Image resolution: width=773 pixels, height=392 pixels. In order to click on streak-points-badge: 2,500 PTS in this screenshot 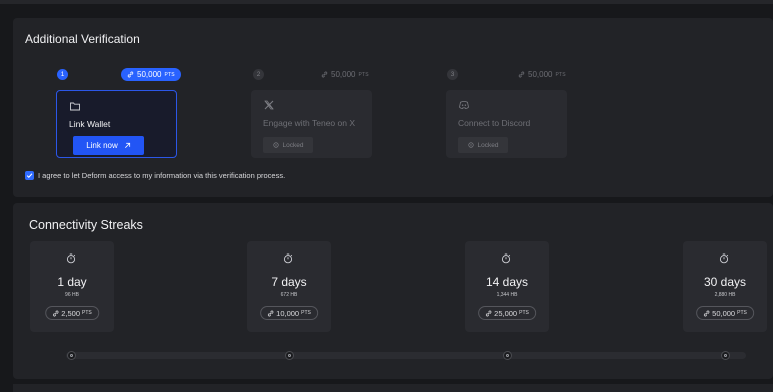, I will do `click(72, 313)`.